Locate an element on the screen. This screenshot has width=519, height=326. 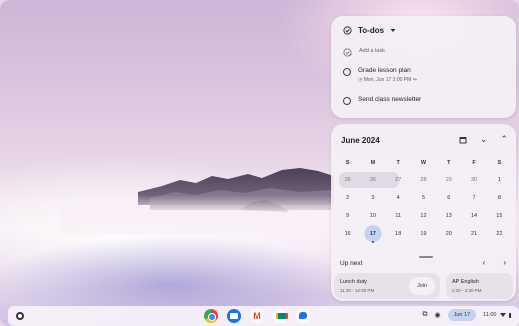
calendar-day: 21 is located at coordinates (473, 234).